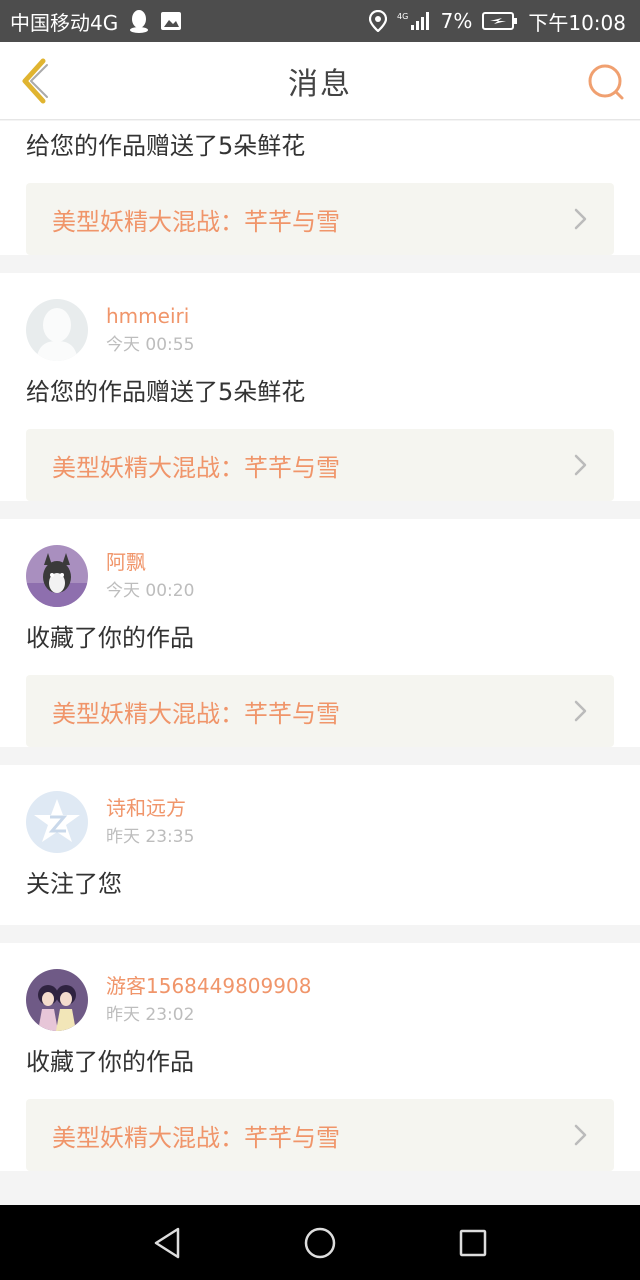 The image size is (640, 1280). I want to click on timestamp: 今天 00:20, so click(150, 591).